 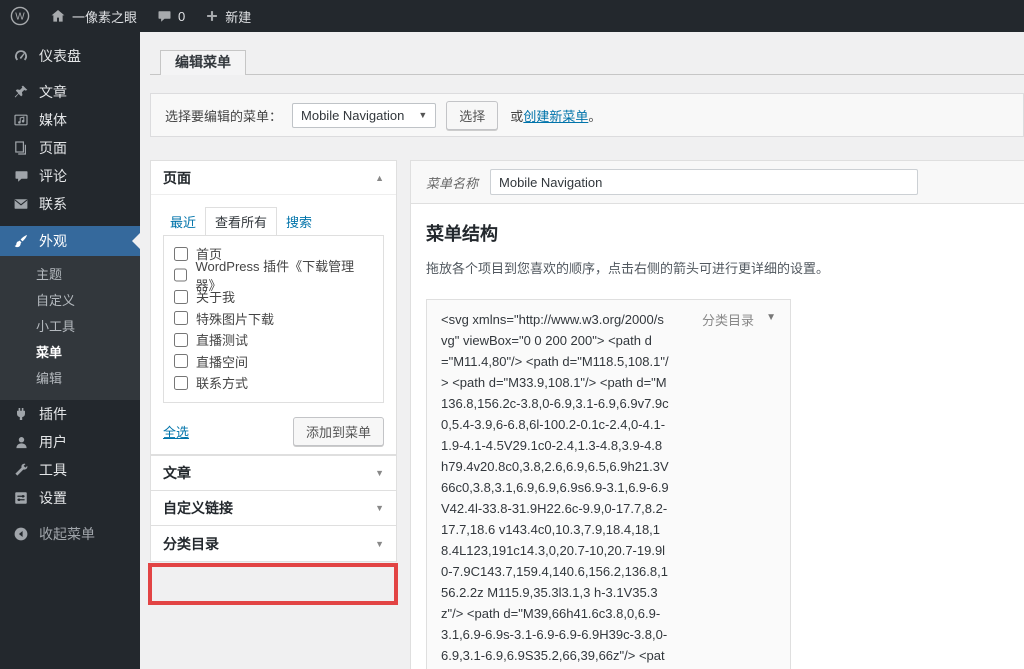 What do you see at coordinates (462, 234) in the screenshot?
I see `menu-structure-title: 菜单结构` at bounding box center [462, 234].